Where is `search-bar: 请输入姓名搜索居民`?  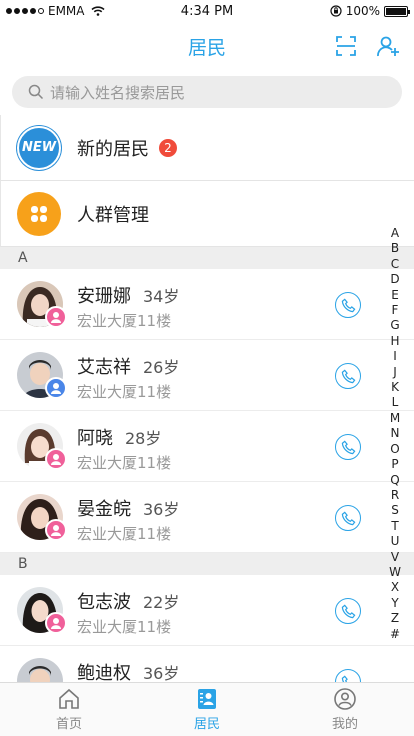 search-bar: 请输入姓名搜索居民 is located at coordinates (207, 92).